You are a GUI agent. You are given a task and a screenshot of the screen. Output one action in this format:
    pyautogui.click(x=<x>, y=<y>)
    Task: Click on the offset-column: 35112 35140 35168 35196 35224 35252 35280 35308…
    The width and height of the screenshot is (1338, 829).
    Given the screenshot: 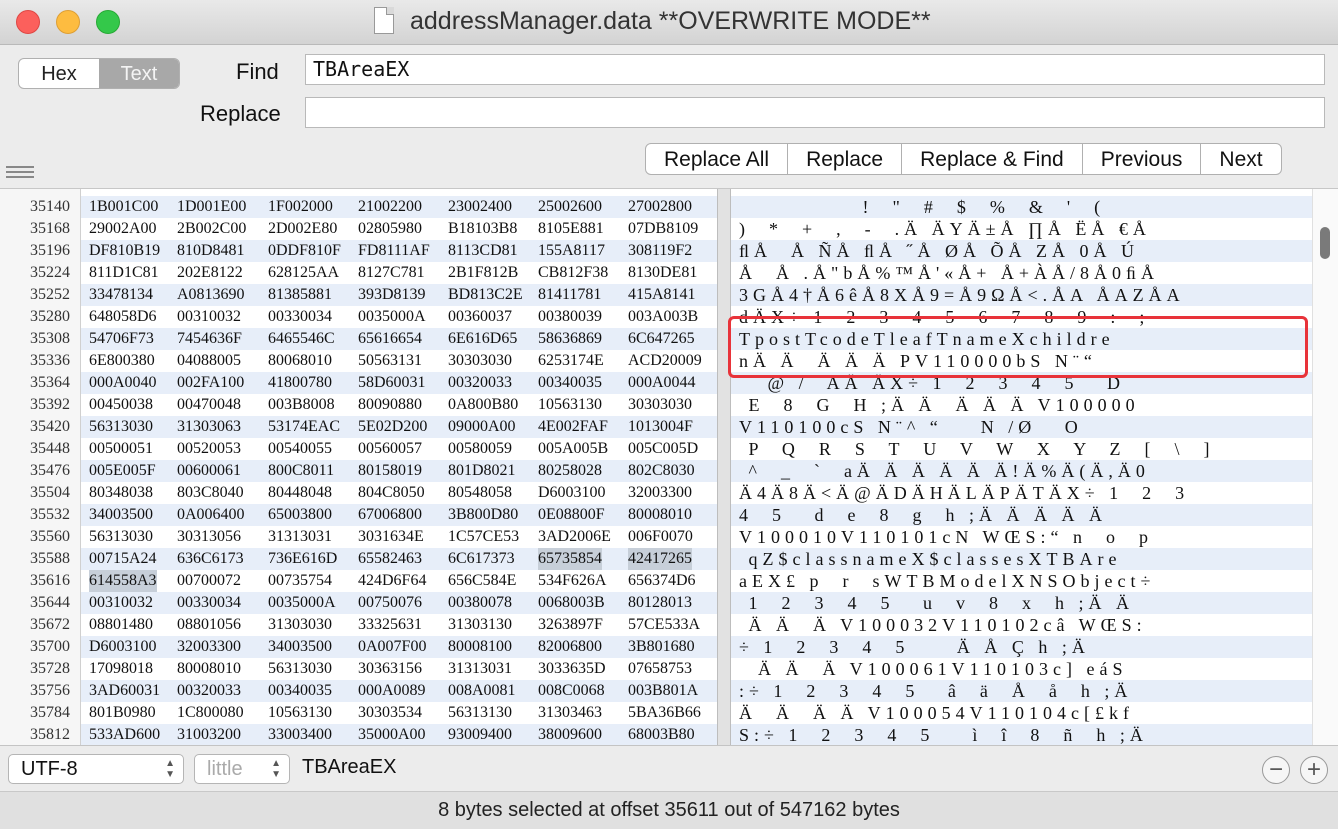 What is the action you would take?
    pyautogui.click(x=40, y=467)
    